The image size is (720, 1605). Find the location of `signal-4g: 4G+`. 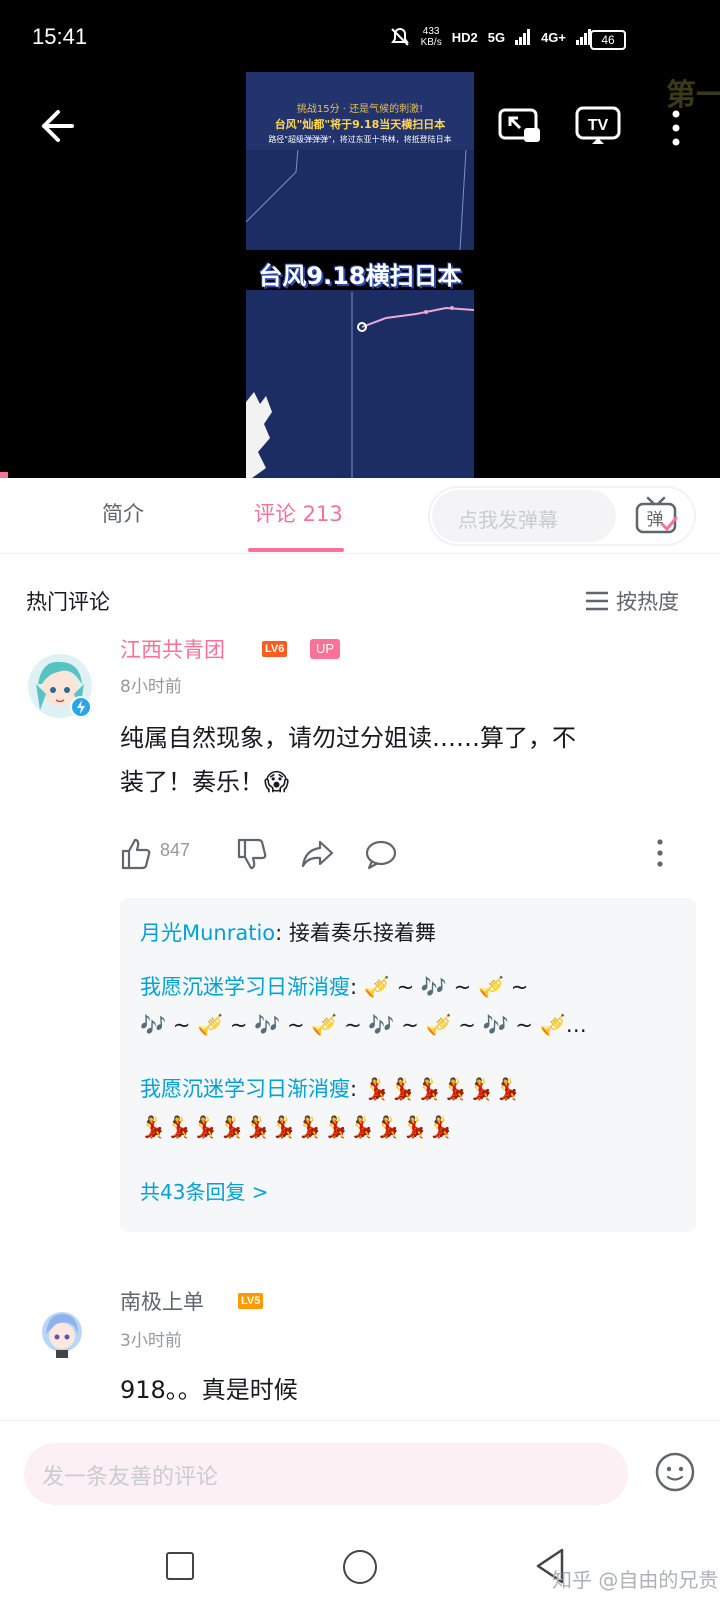

signal-4g: 4G+ is located at coordinates (553, 37).